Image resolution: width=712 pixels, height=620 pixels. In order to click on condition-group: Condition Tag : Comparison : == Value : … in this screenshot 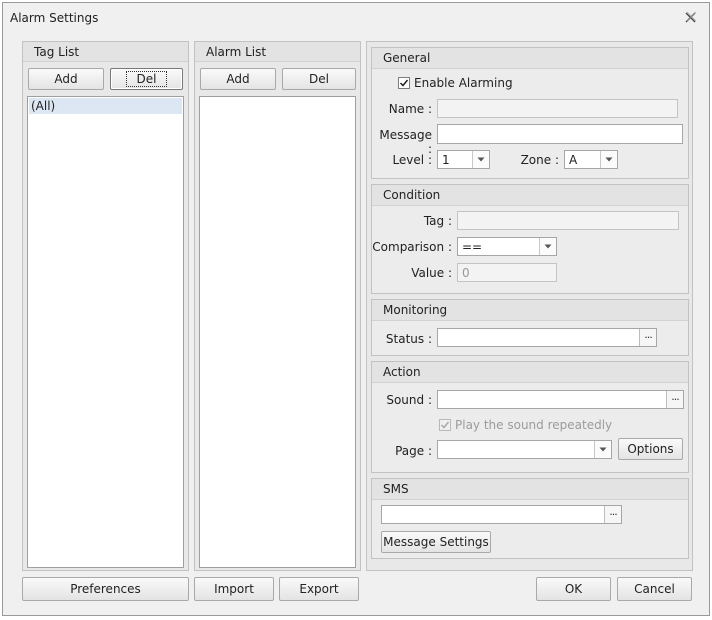, I will do `click(530, 239)`.